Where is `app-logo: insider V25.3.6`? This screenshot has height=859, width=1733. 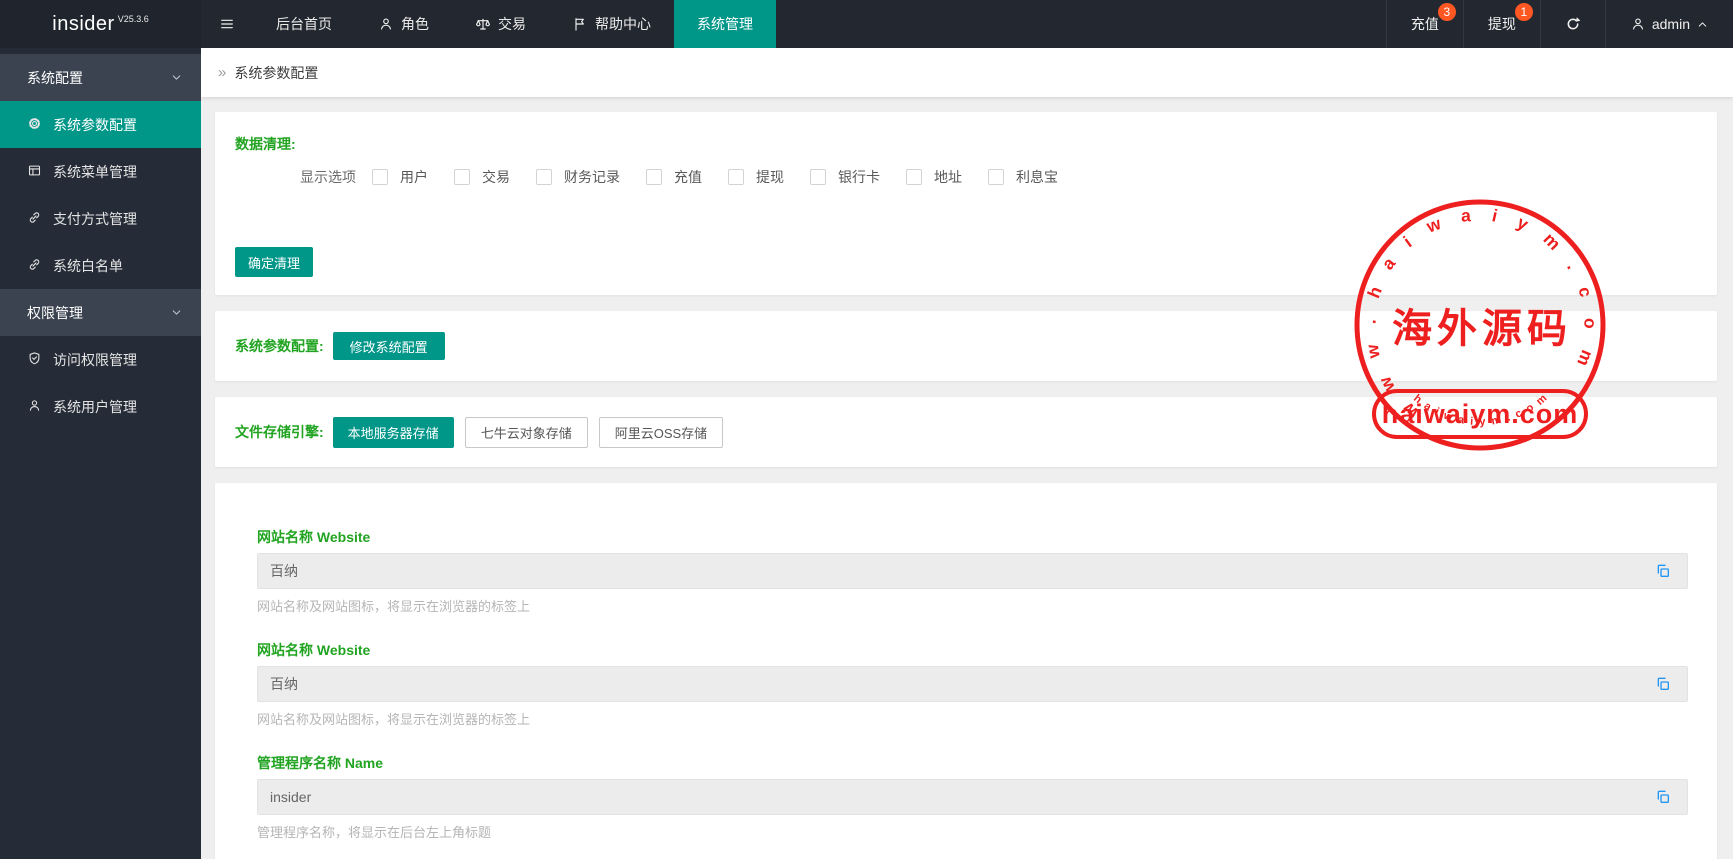
app-logo: insider V25.3.6 is located at coordinates (100, 24).